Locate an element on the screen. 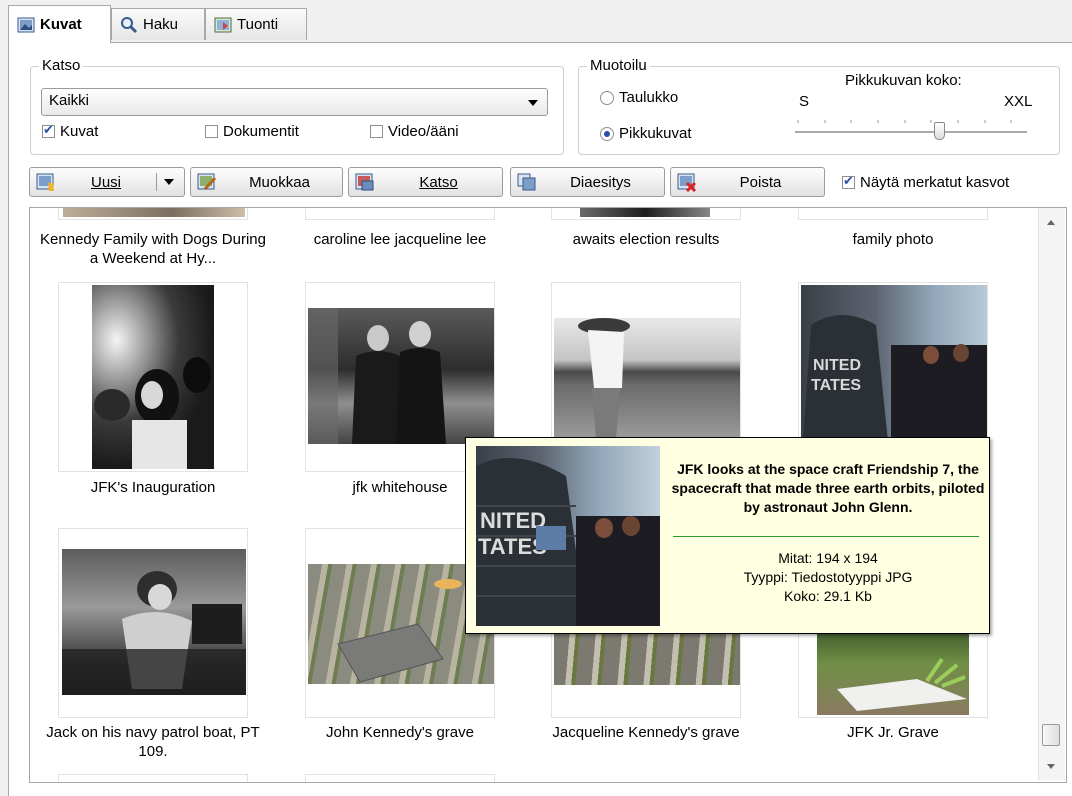 The height and width of the screenshot is (796, 1072). tab-kuvat: Kuvat is located at coordinates (59, 24).